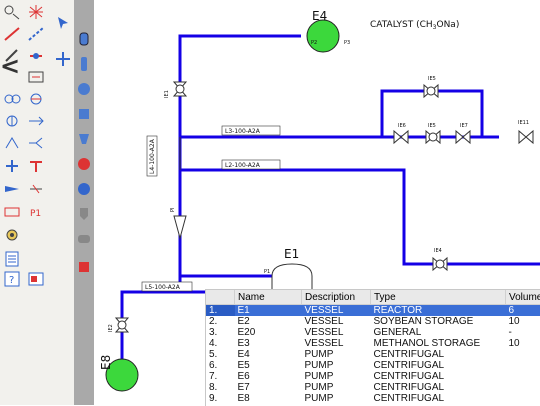 Image resolution: width=540 pixels, height=406 pixels. What do you see at coordinates (373, 398) in the screenshot?
I see `table-row: 9.E8PUMPCENTRIFUGAL` at bounding box center [373, 398].